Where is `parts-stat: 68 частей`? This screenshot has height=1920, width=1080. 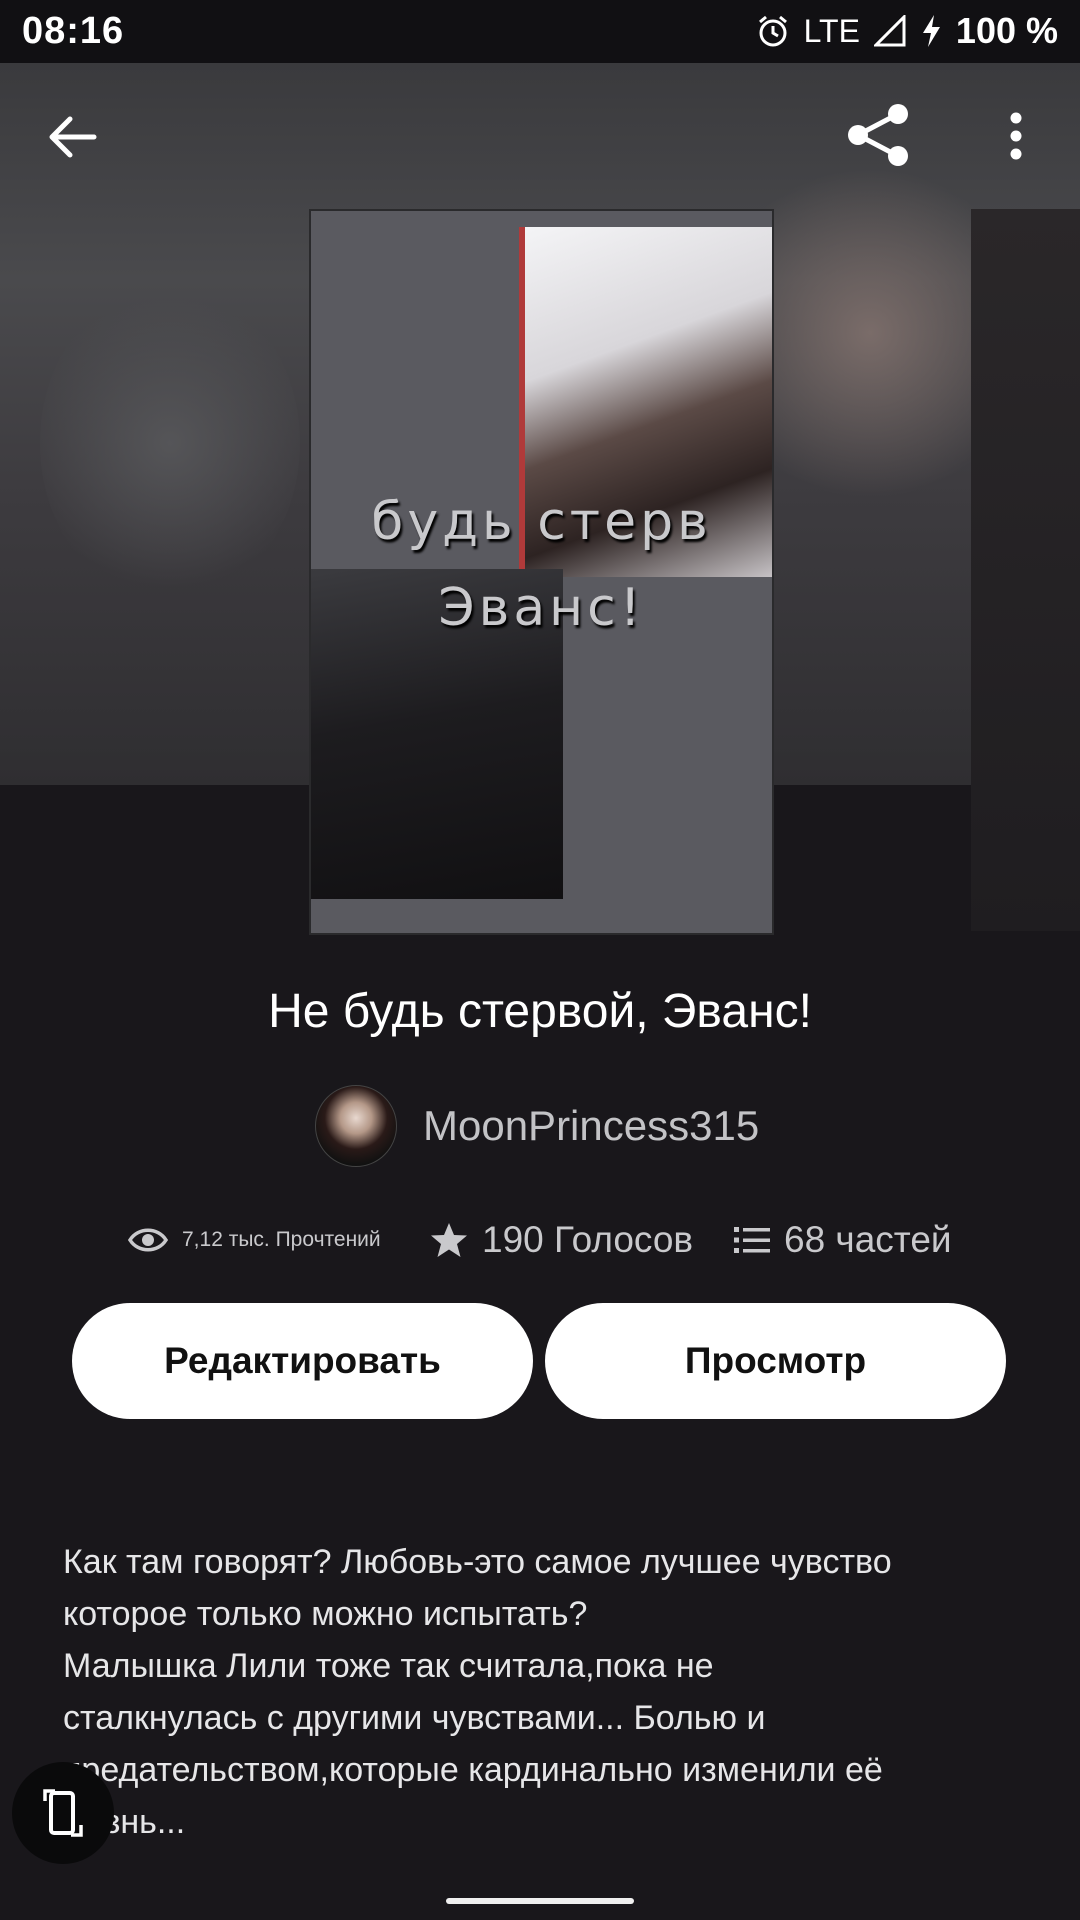 parts-stat: 68 частей is located at coordinates (843, 1240).